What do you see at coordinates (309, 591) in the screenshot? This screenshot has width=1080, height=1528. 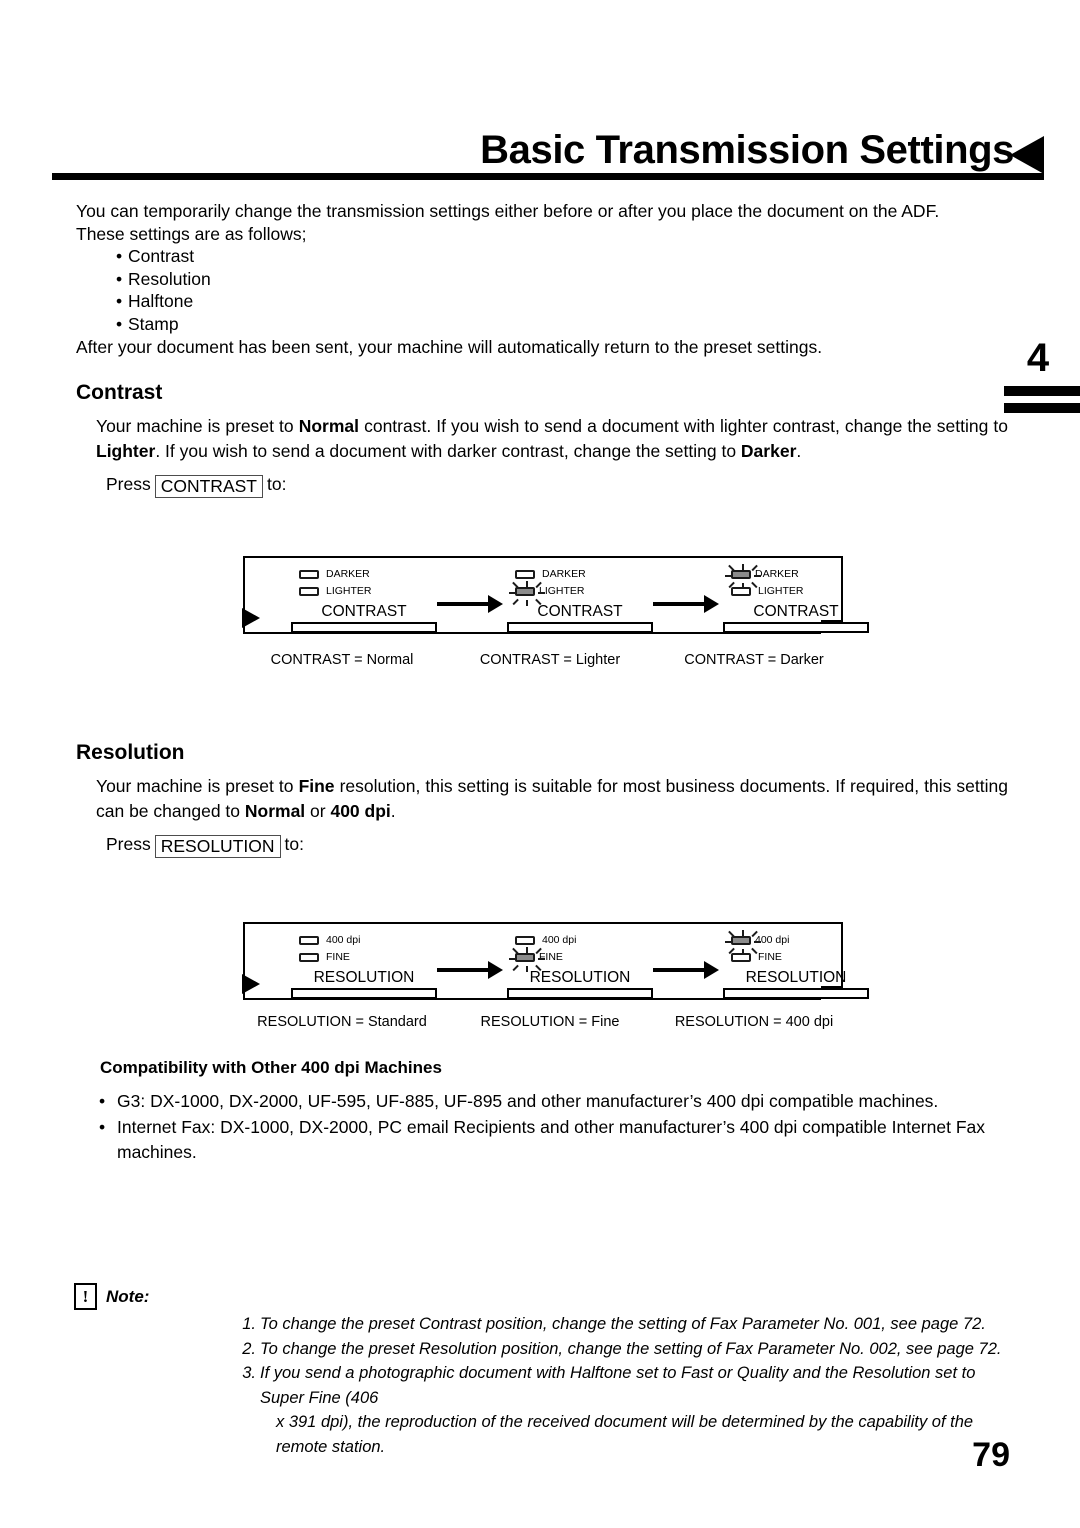 I see `led-indicator-lighter` at bounding box center [309, 591].